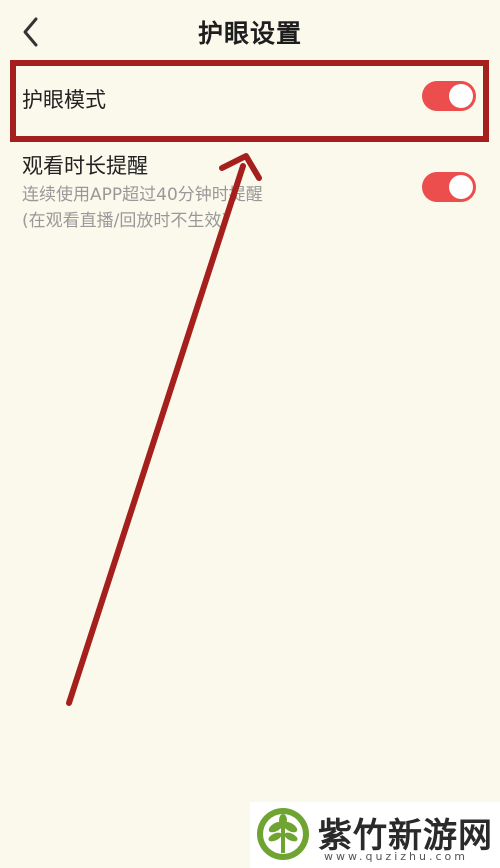 This screenshot has height=868, width=500. I want to click on watch-reminder-note: (在观看直播/回放时不生效), so click(125, 221).